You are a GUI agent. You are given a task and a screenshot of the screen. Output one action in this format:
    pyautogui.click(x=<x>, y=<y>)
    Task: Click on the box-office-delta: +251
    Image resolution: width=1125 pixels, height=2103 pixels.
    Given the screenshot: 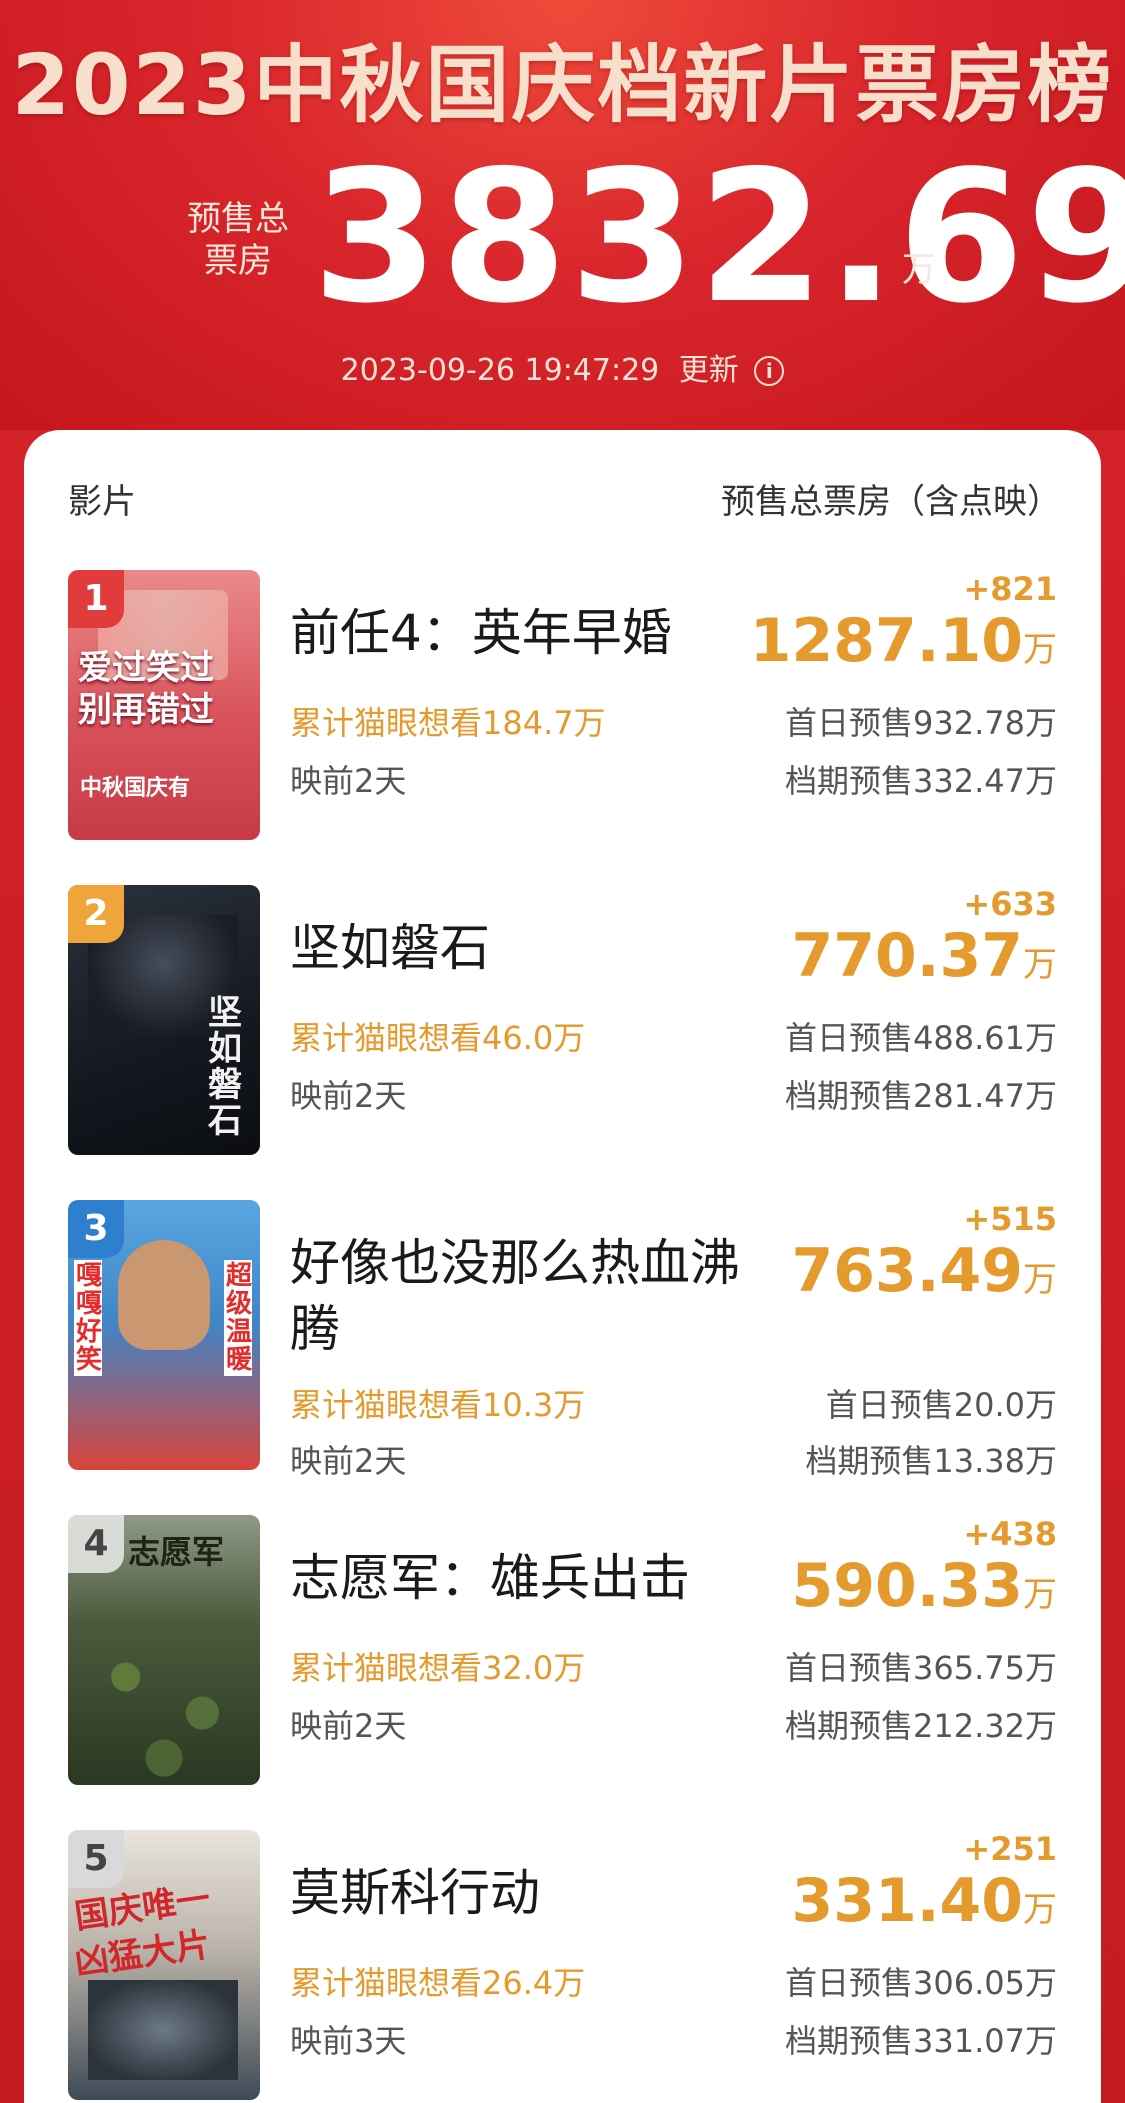 What is the action you would take?
    pyautogui.click(x=1010, y=1849)
    